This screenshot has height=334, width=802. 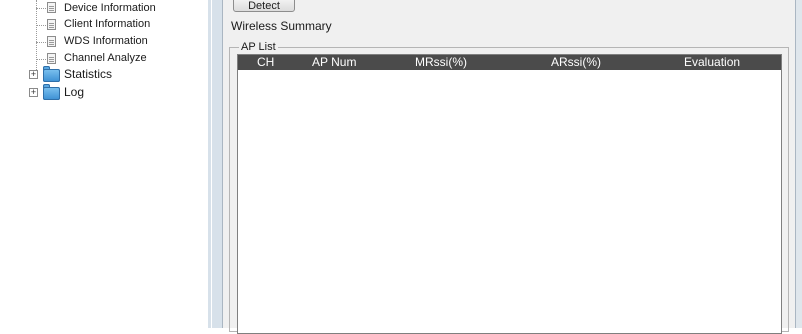 What do you see at coordinates (441, 62) in the screenshot?
I see `column-header-mrssi: MRssi(%)` at bounding box center [441, 62].